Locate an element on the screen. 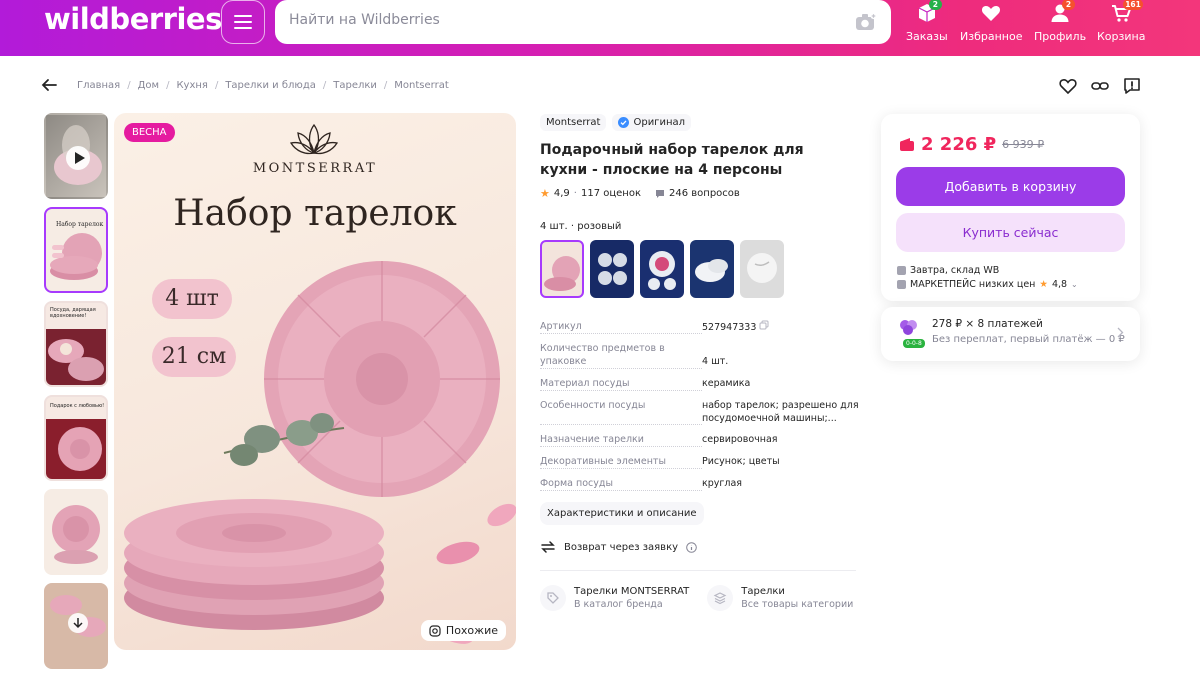  share-link-icon is located at coordinates (1100, 86).